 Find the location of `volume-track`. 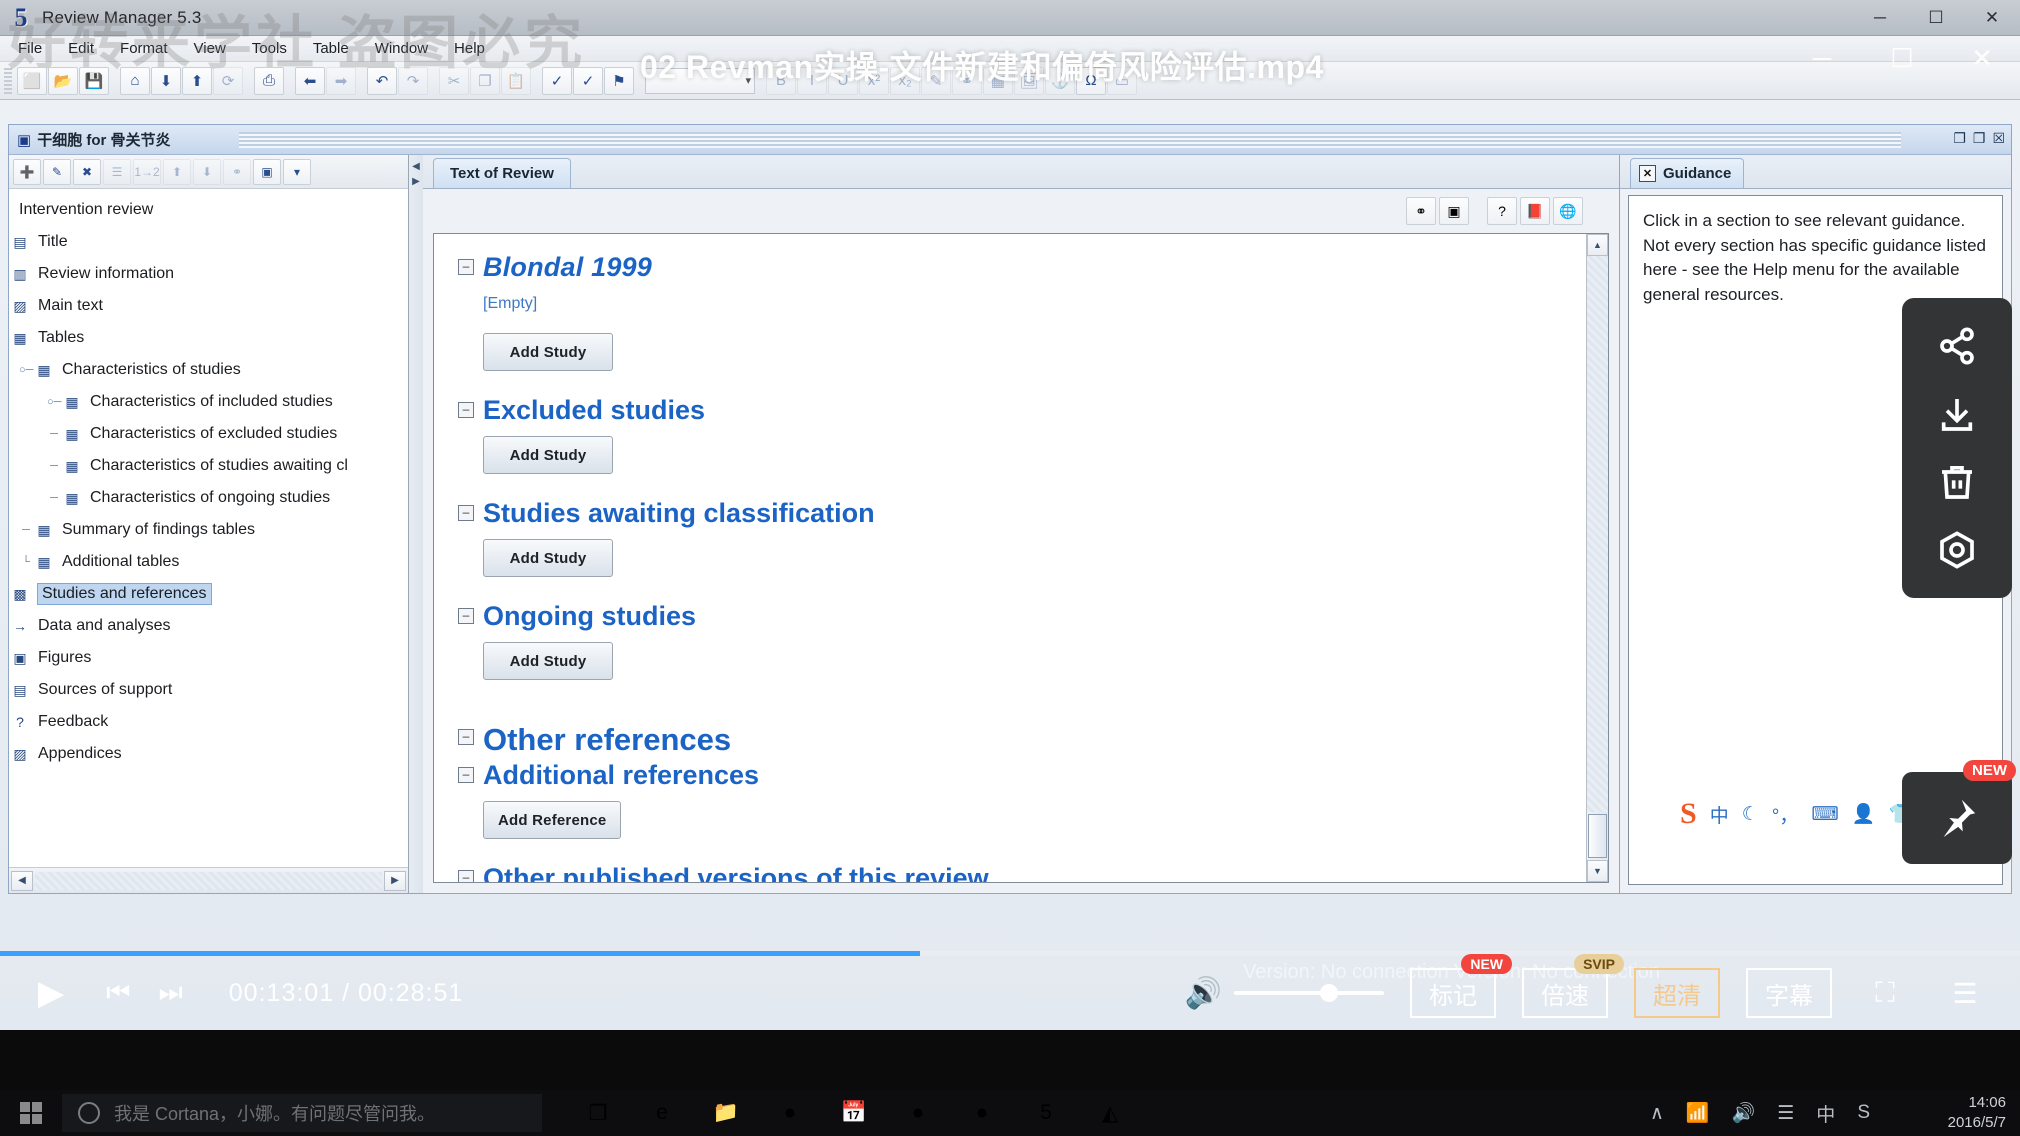

volume-track is located at coordinates (1309, 993).